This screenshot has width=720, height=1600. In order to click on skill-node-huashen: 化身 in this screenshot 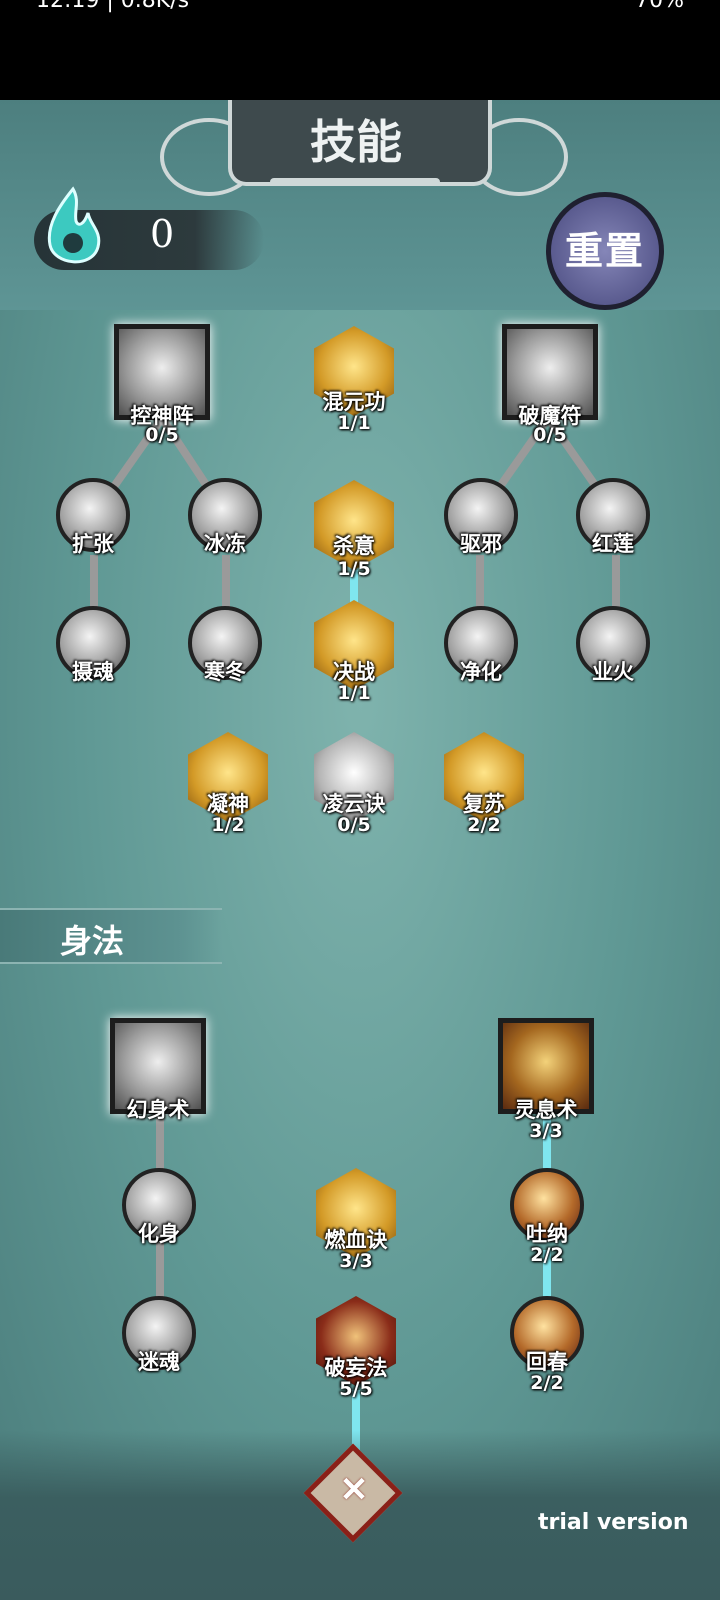, I will do `click(159, 1207)`.